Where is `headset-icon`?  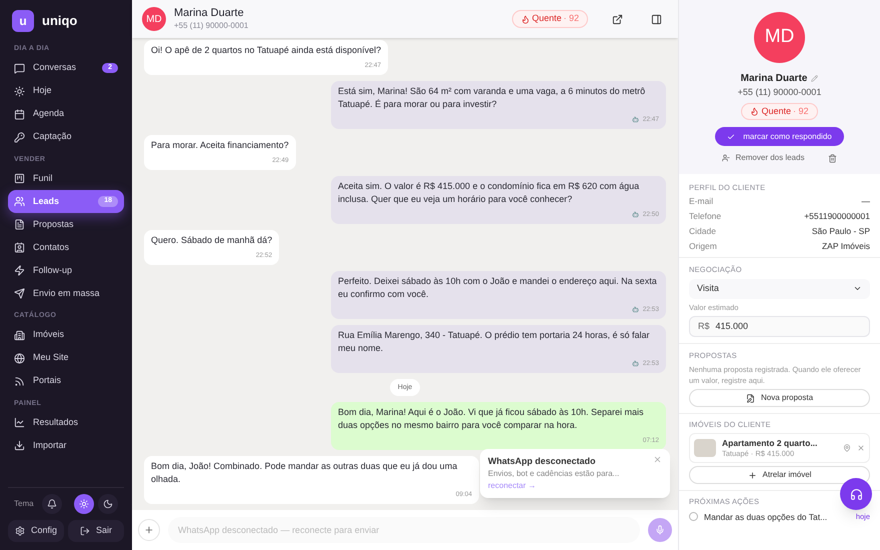
headset-icon is located at coordinates (856, 494).